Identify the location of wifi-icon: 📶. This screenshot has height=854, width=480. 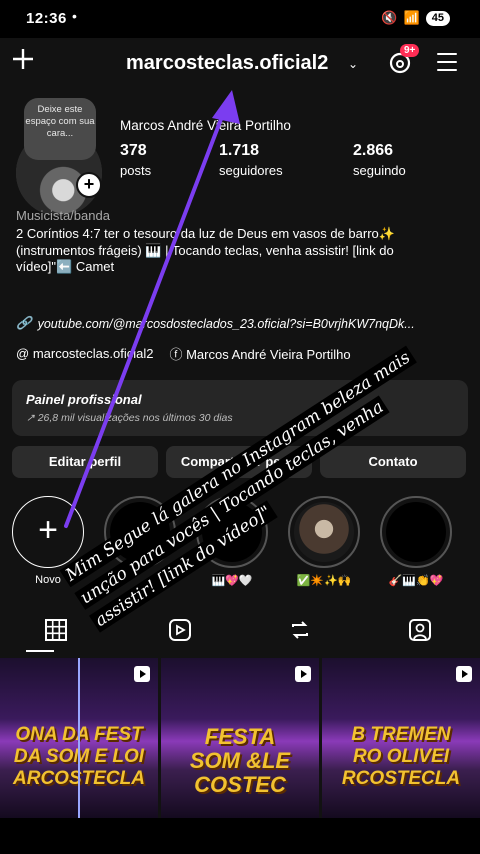
(411, 17).